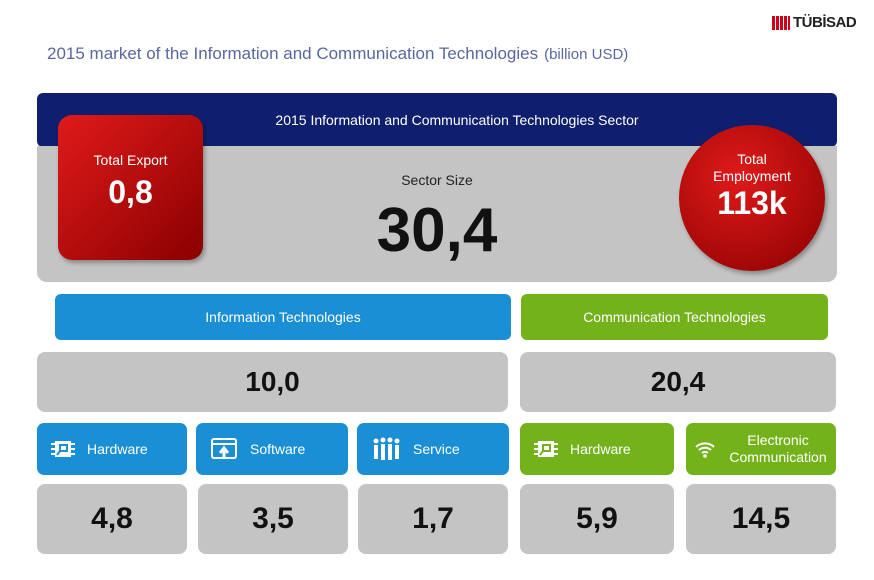 The image size is (874, 580). What do you see at coordinates (600, 449) in the screenshot?
I see `ct-hardware-text: Hardware` at bounding box center [600, 449].